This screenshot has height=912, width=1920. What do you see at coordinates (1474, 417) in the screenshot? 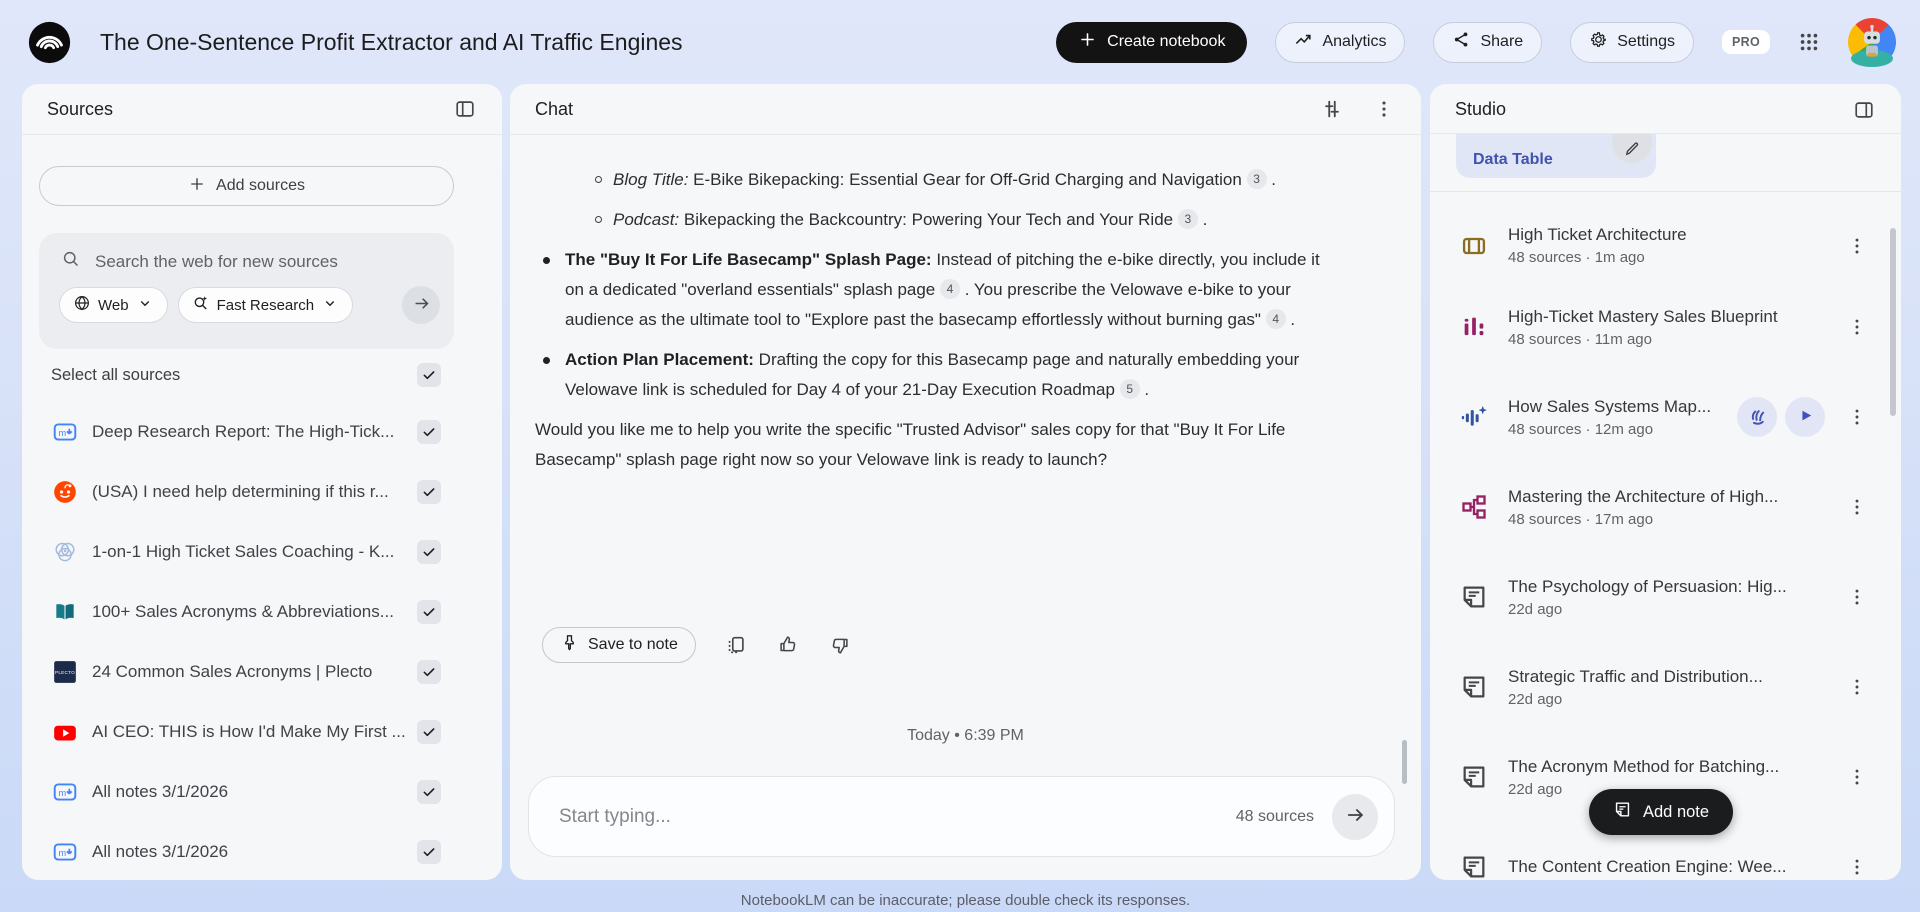
I see `audio-icon` at bounding box center [1474, 417].